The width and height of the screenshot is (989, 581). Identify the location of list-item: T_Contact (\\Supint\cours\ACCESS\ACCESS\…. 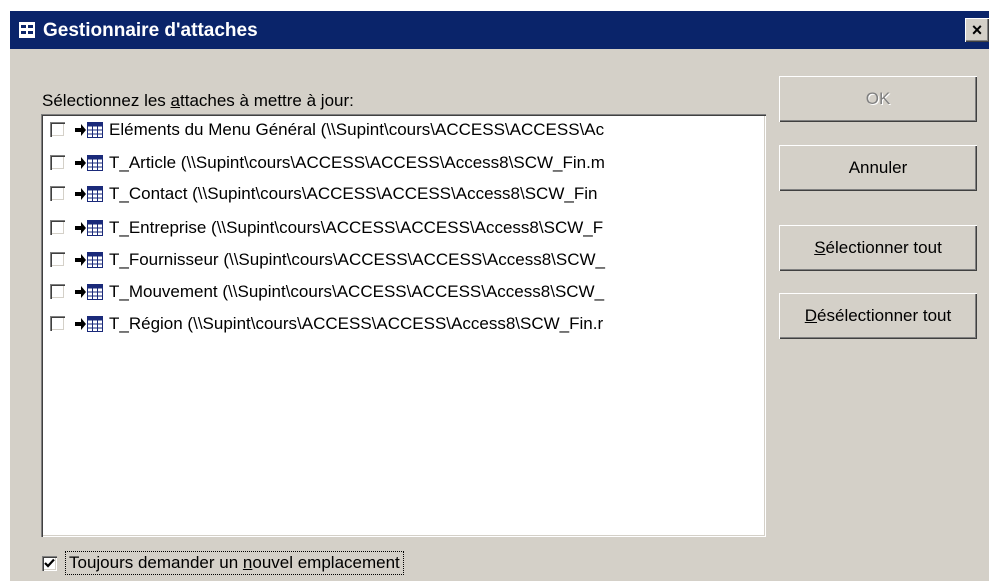
(404, 195).